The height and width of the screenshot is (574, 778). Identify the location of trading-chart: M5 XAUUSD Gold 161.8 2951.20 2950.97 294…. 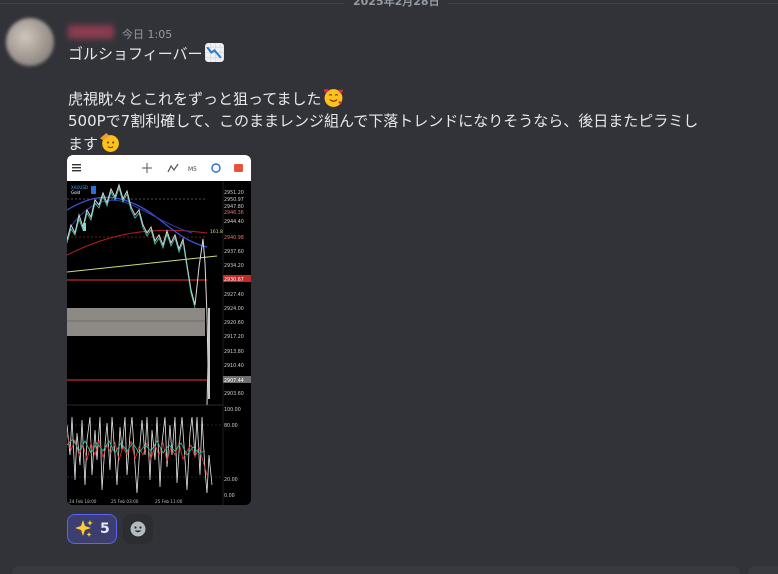
(159, 330).